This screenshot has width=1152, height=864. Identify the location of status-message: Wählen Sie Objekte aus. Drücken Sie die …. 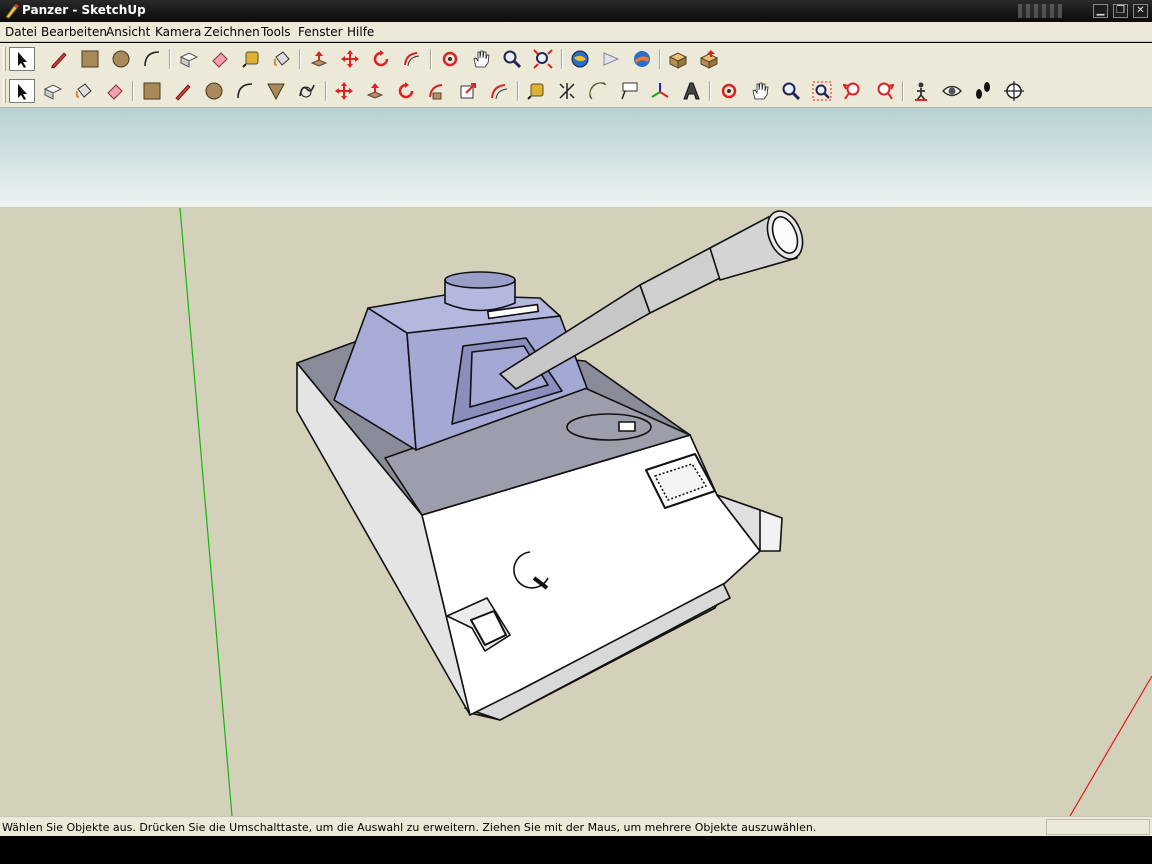
(409, 827).